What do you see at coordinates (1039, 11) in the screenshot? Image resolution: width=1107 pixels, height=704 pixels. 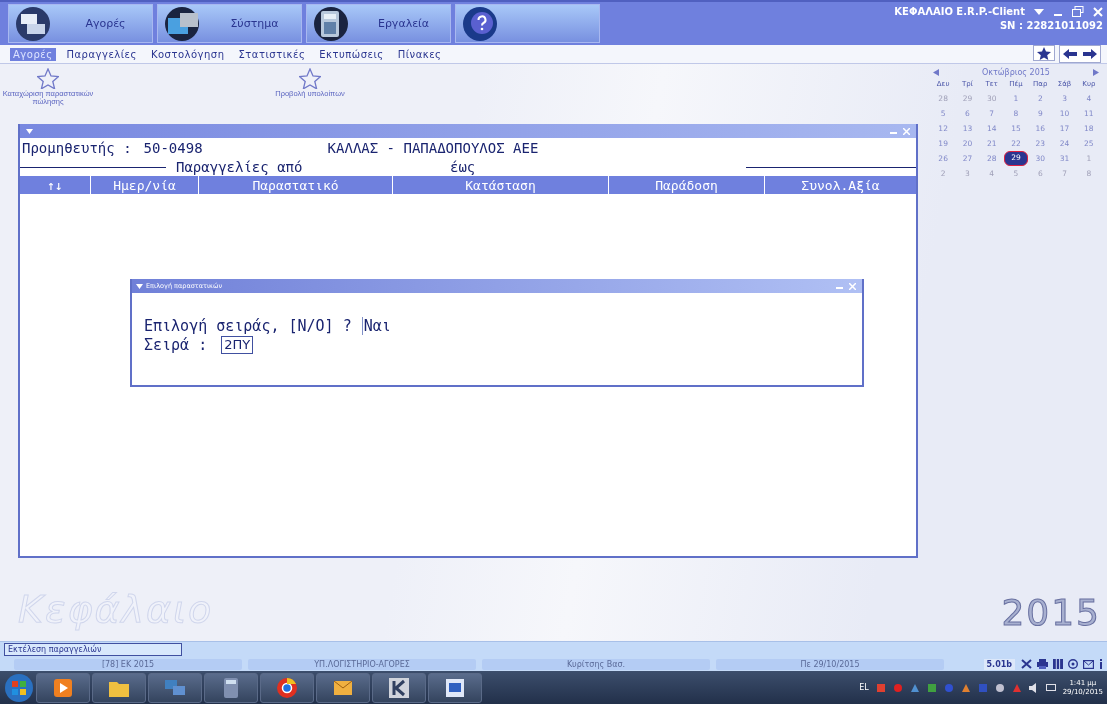 I see `dropdown-icon` at bounding box center [1039, 11].